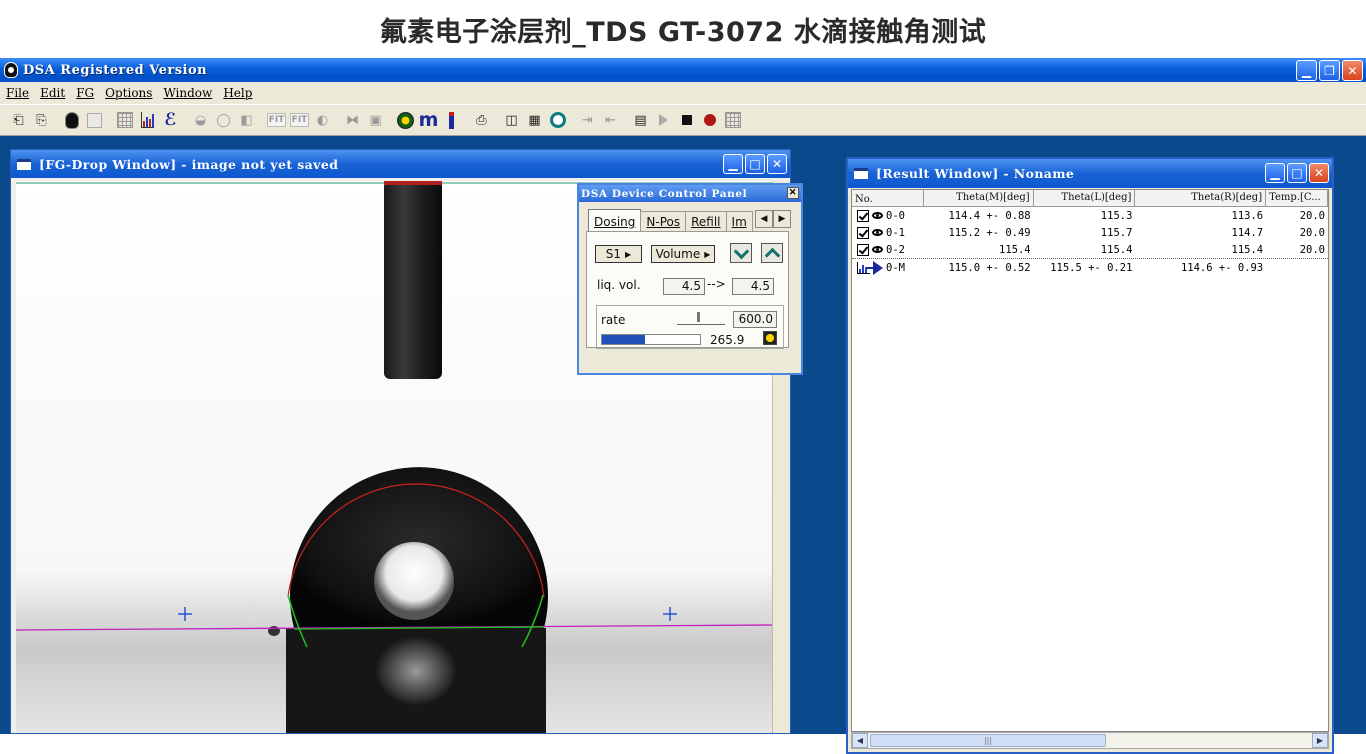 This screenshot has height=754, width=1366. What do you see at coordinates (1015, 249) in the screenshot?
I see `cell-theta-m: 115.4` at bounding box center [1015, 249].